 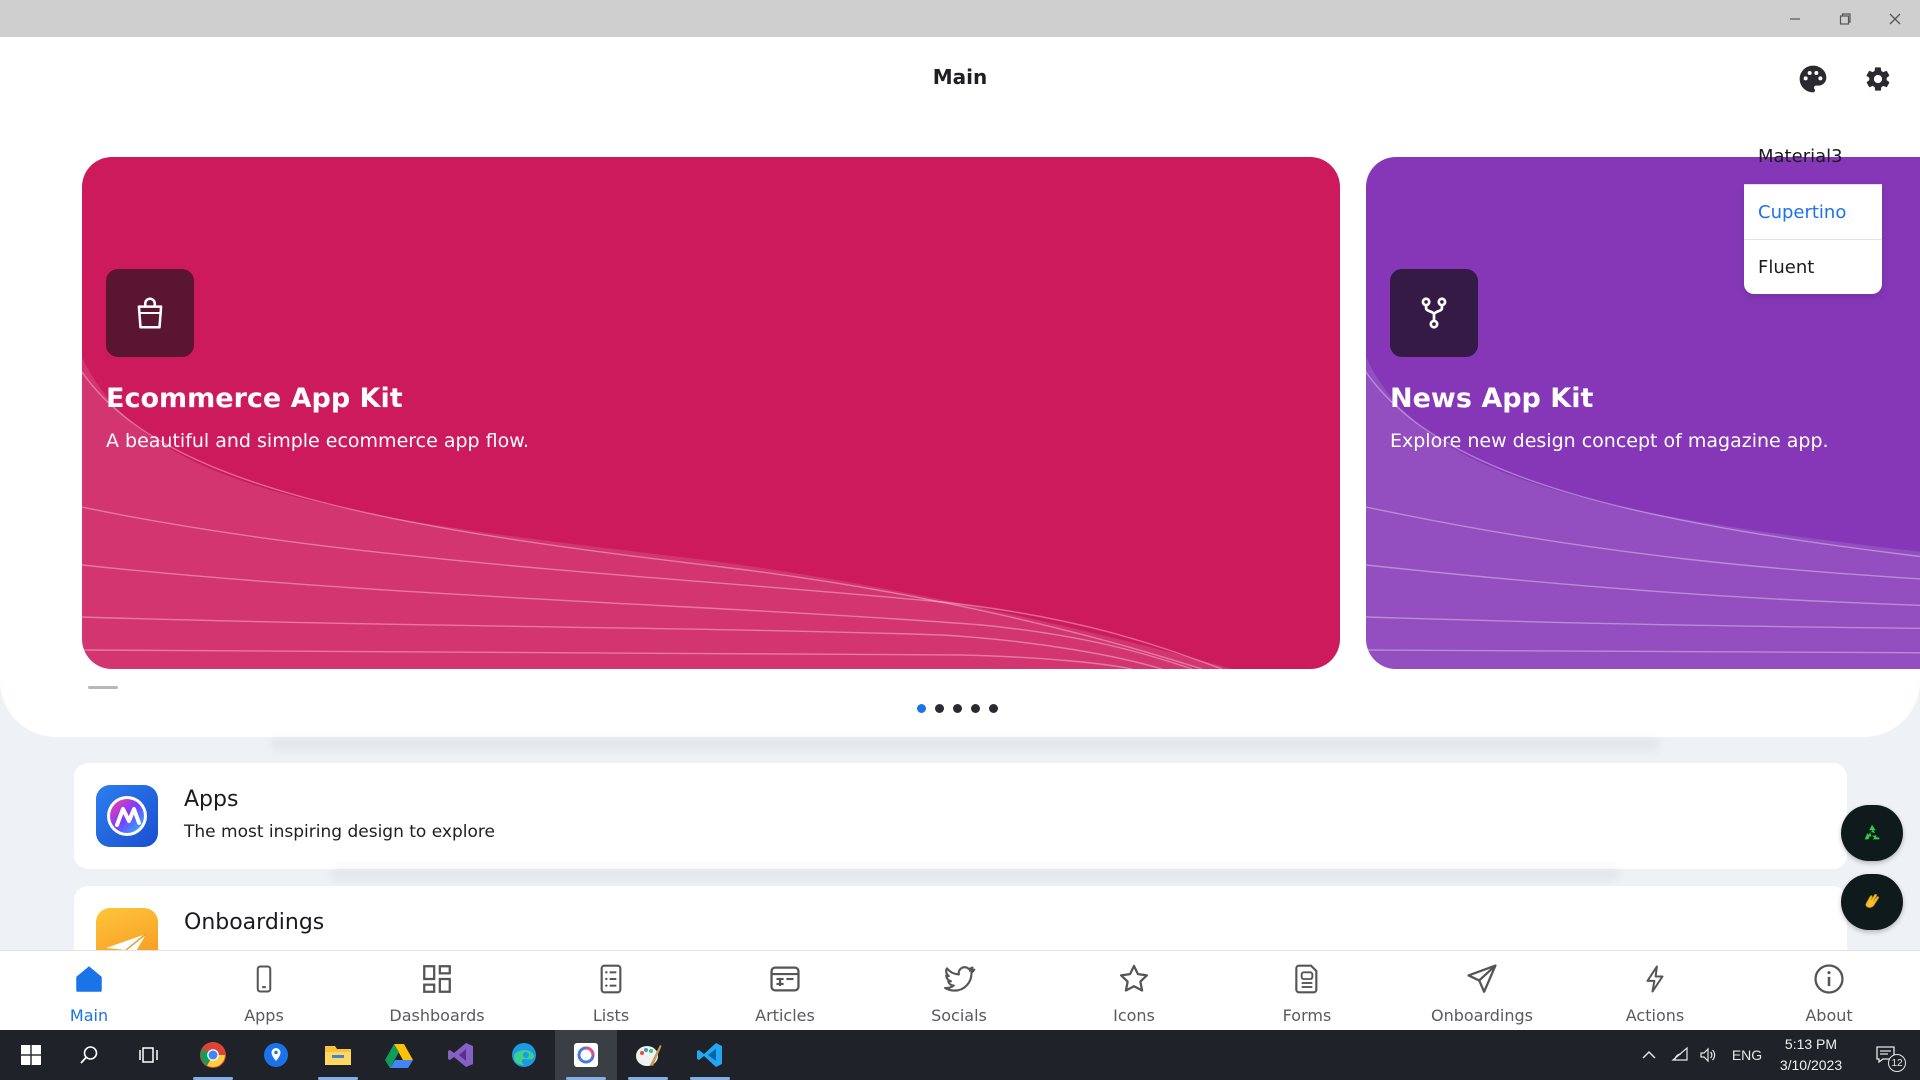 I want to click on fork-icon, so click(x=1434, y=313).